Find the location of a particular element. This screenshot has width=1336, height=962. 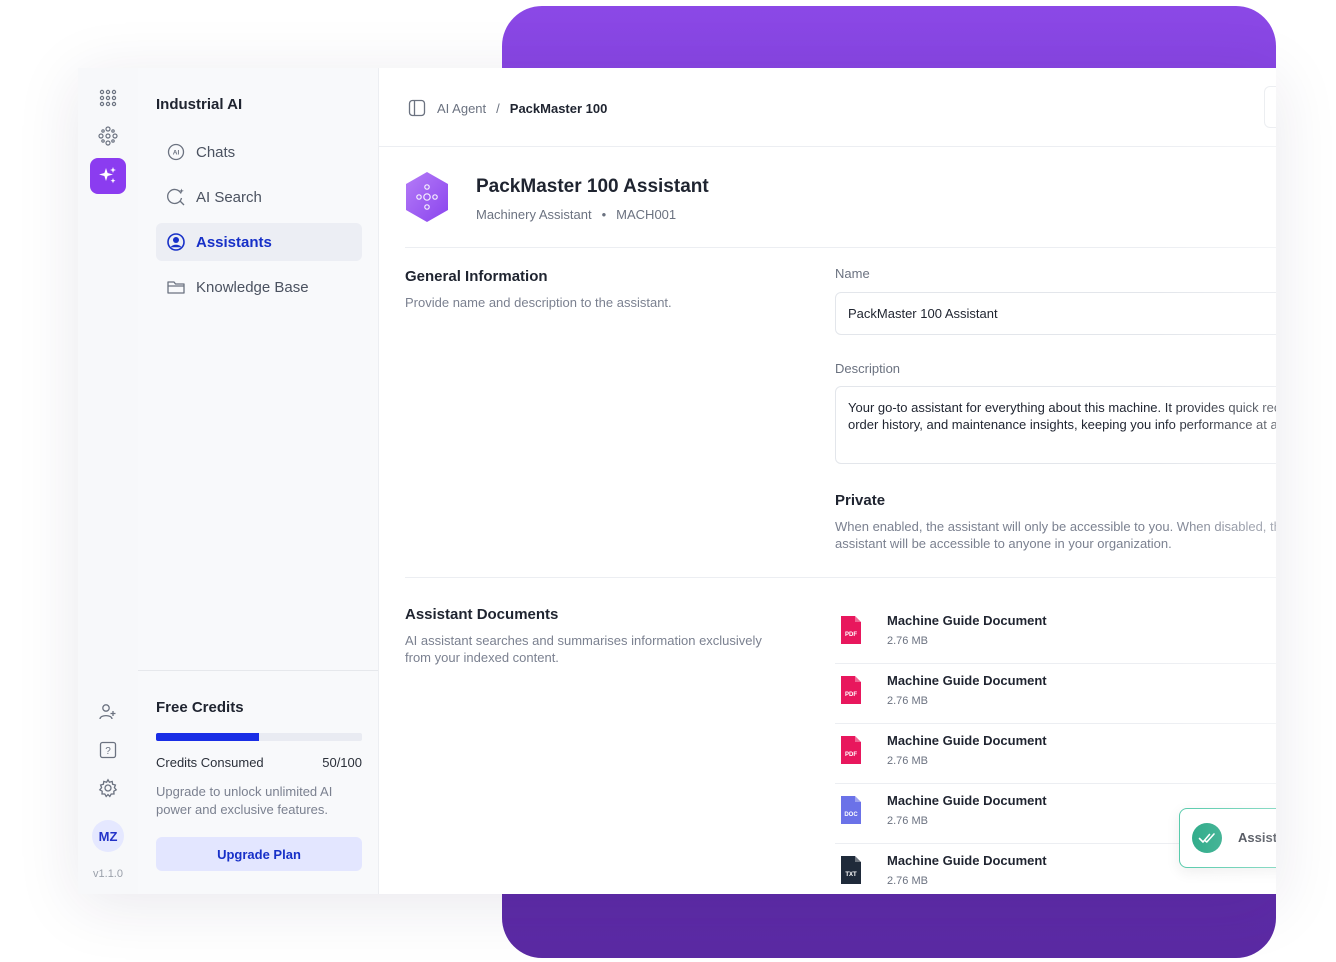

sidebar-item-label: AI Search is located at coordinates (229, 197).